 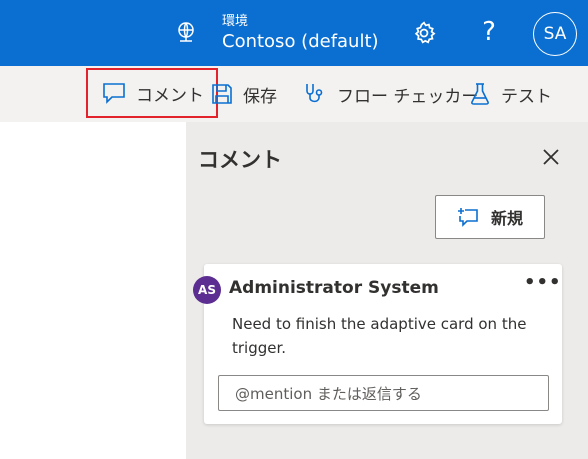 I want to click on flask-icon, so click(x=480, y=94).